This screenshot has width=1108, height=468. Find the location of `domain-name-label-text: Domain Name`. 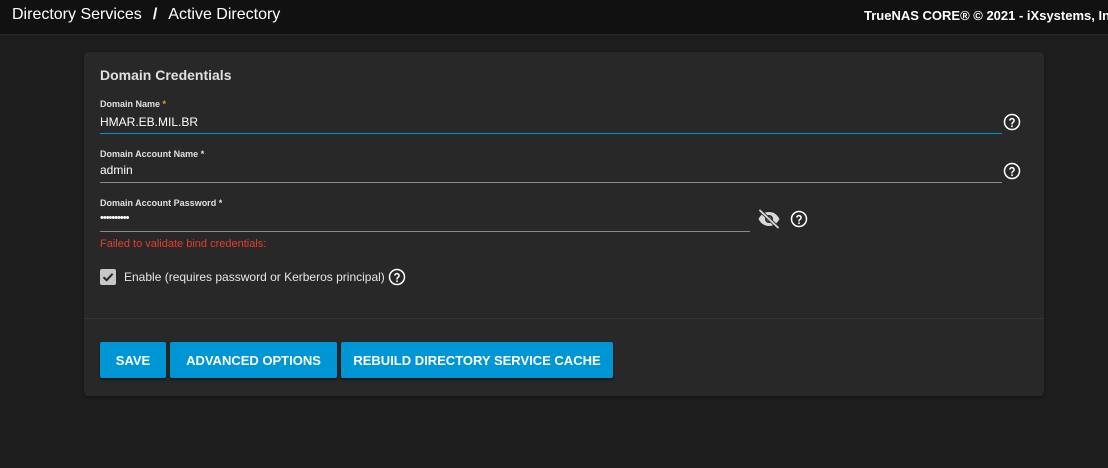

domain-name-label-text: Domain Name is located at coordinates (130, 104).